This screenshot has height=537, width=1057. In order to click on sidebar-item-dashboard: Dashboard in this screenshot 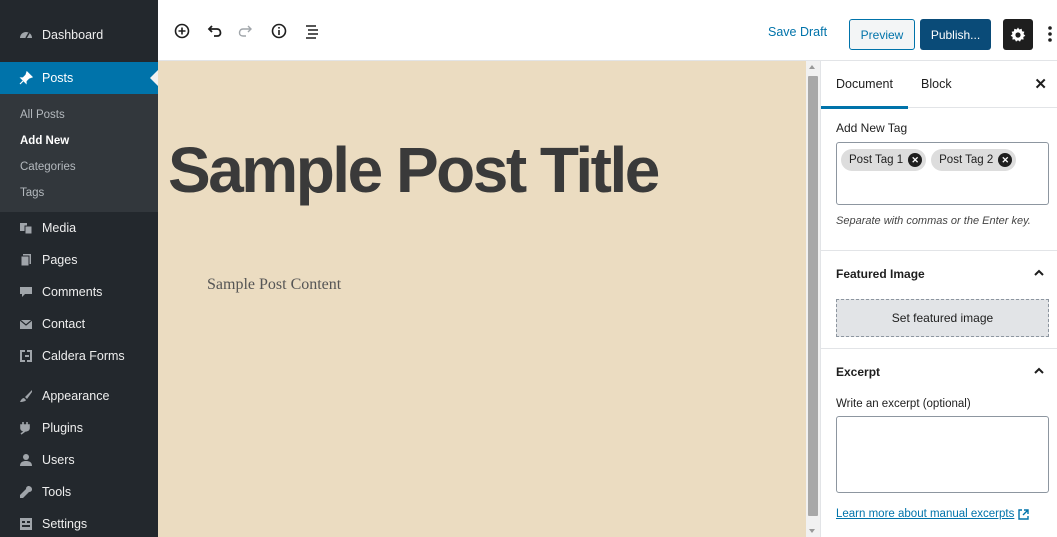, I will do `click(79, 35)`.